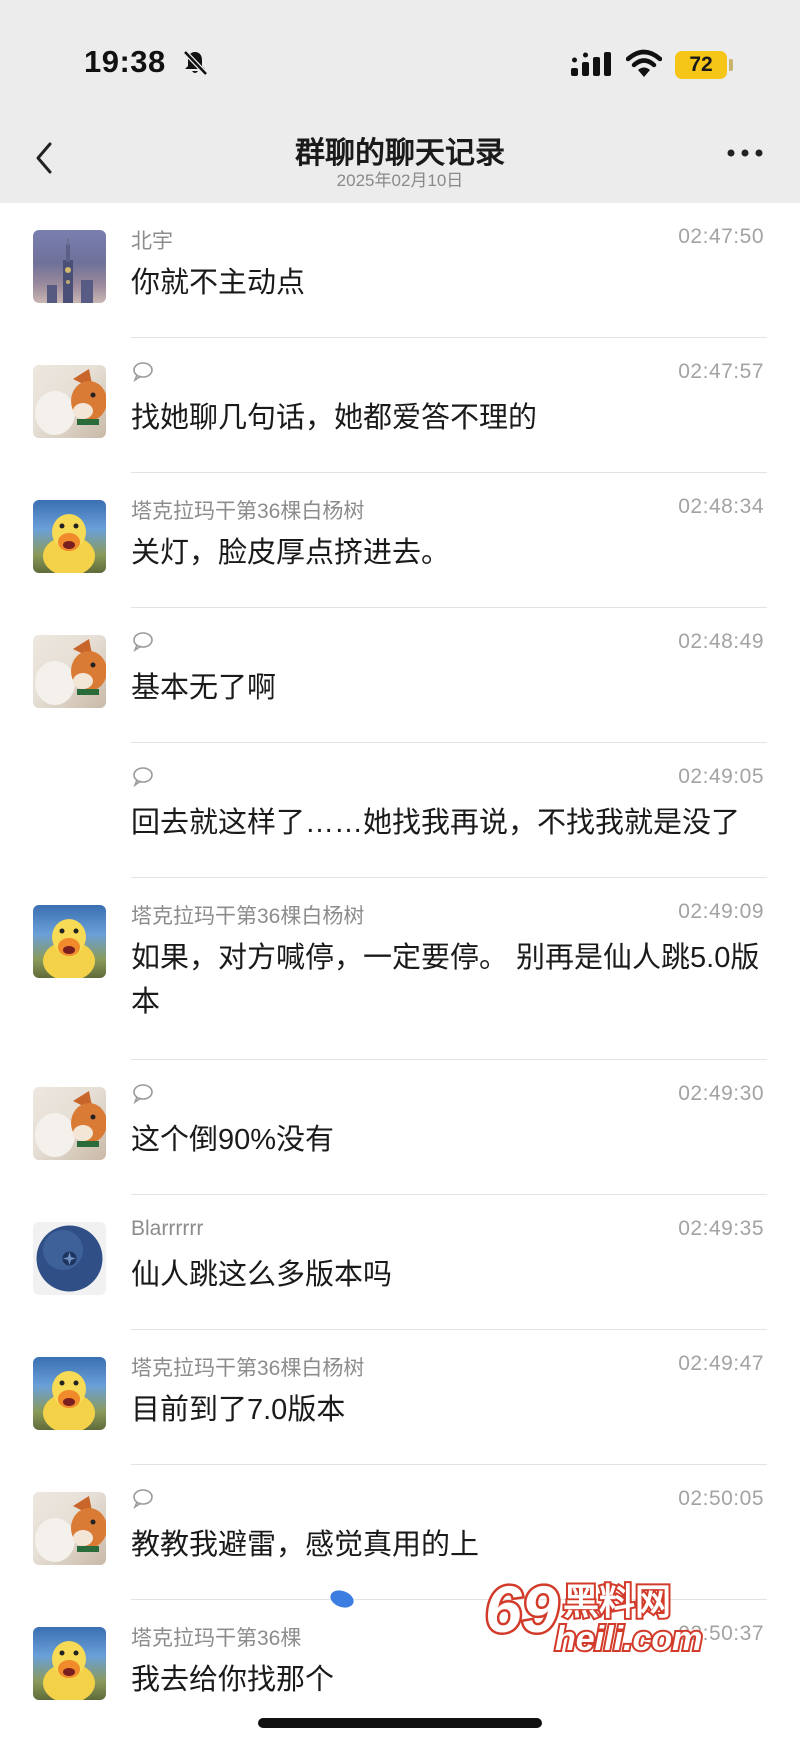  What do you see at coordinates (591, 64) in the screenshot?
I see `cellular-signal-icon` at bounding box center [591, 64].